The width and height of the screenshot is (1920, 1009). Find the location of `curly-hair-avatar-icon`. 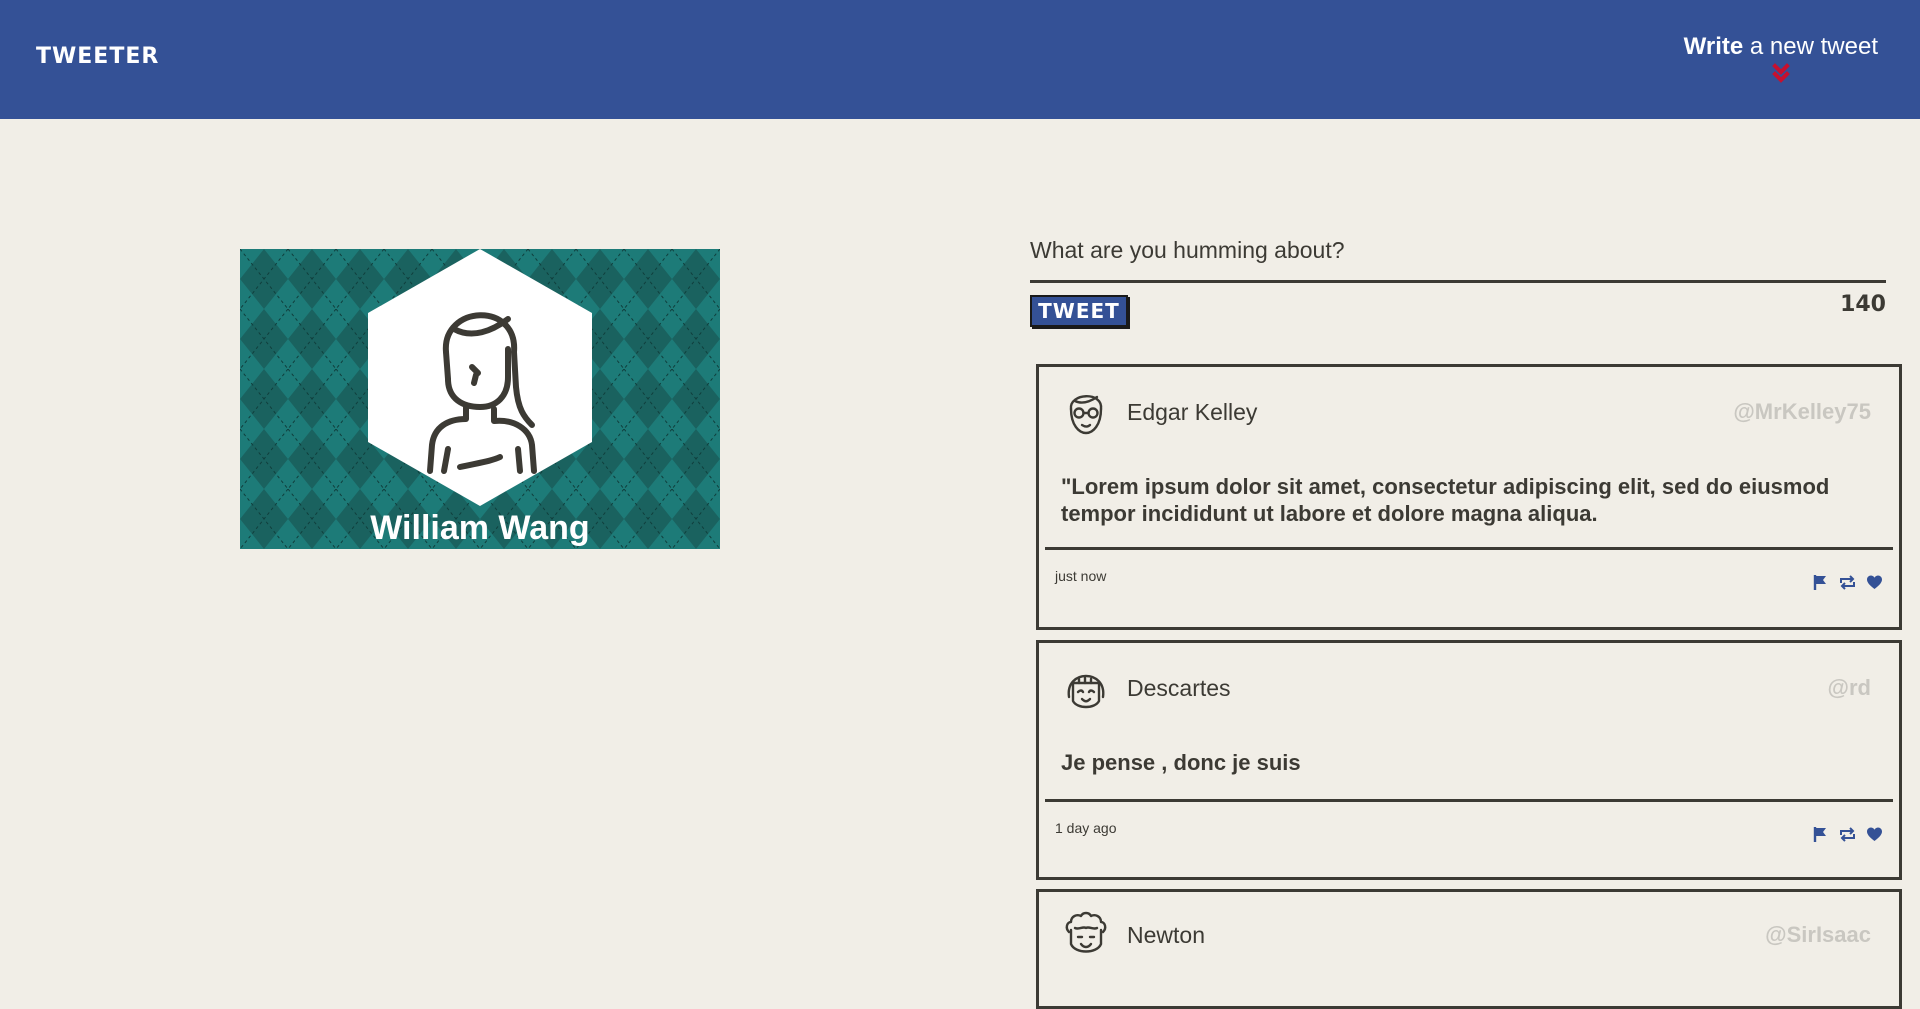

curly-hair-avatar-icon is located at coordinates (1086, 932).